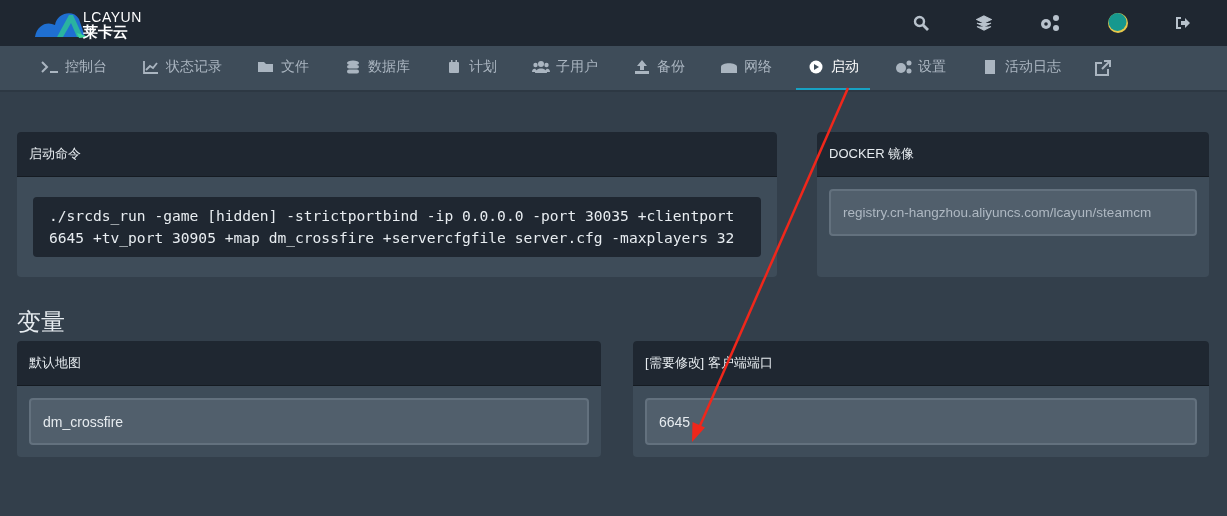 This screenshot has width=1227, height=516. Describe the element at coordinates (106, 31) in the screenshot. I see `logo-name: 莱卡云` at that location.